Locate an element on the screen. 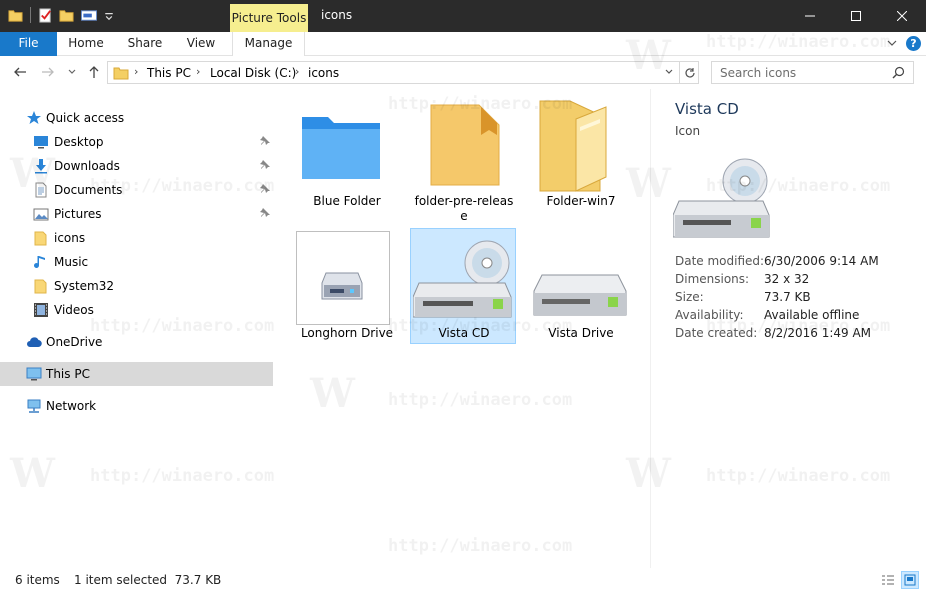  close-button is located at coordinates (902, 16).